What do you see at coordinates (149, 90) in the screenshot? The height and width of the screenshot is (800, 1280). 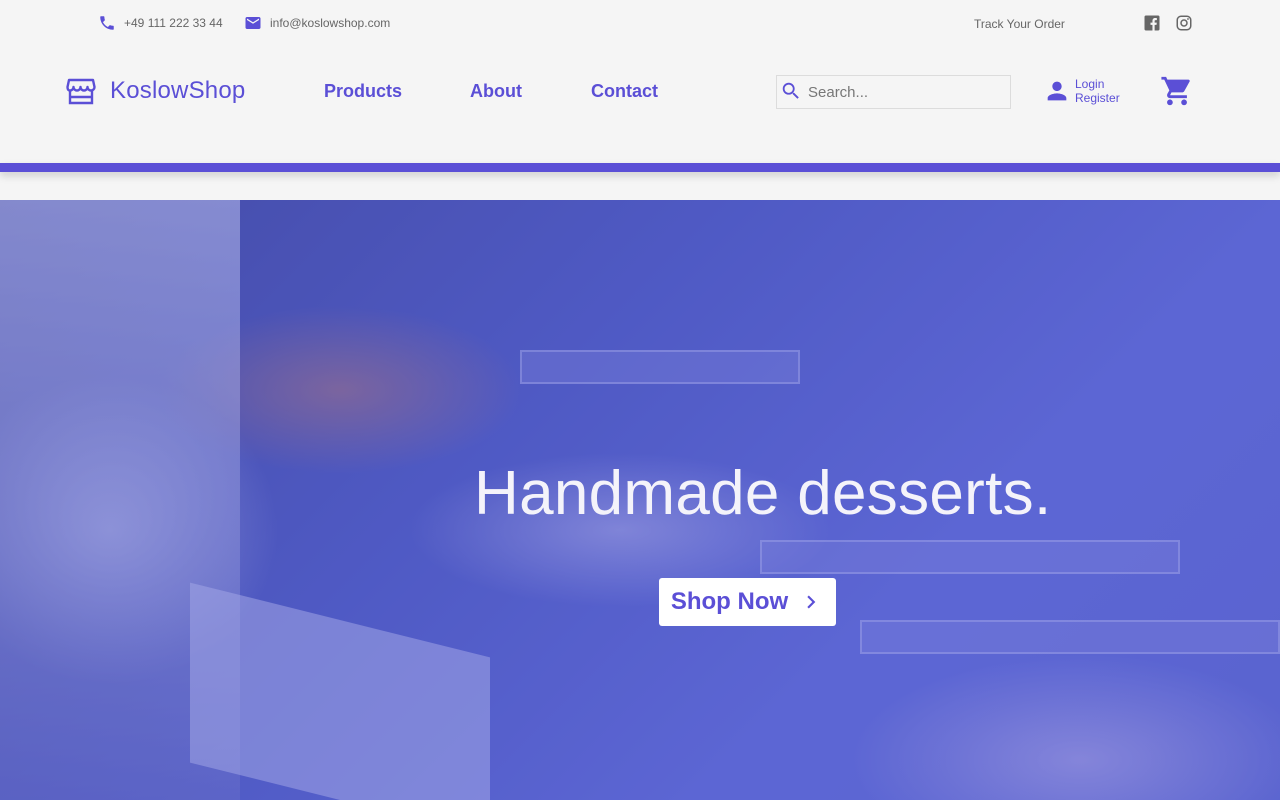 I see `brand-name-part1: Koslow` at bounding box center [149, 90].